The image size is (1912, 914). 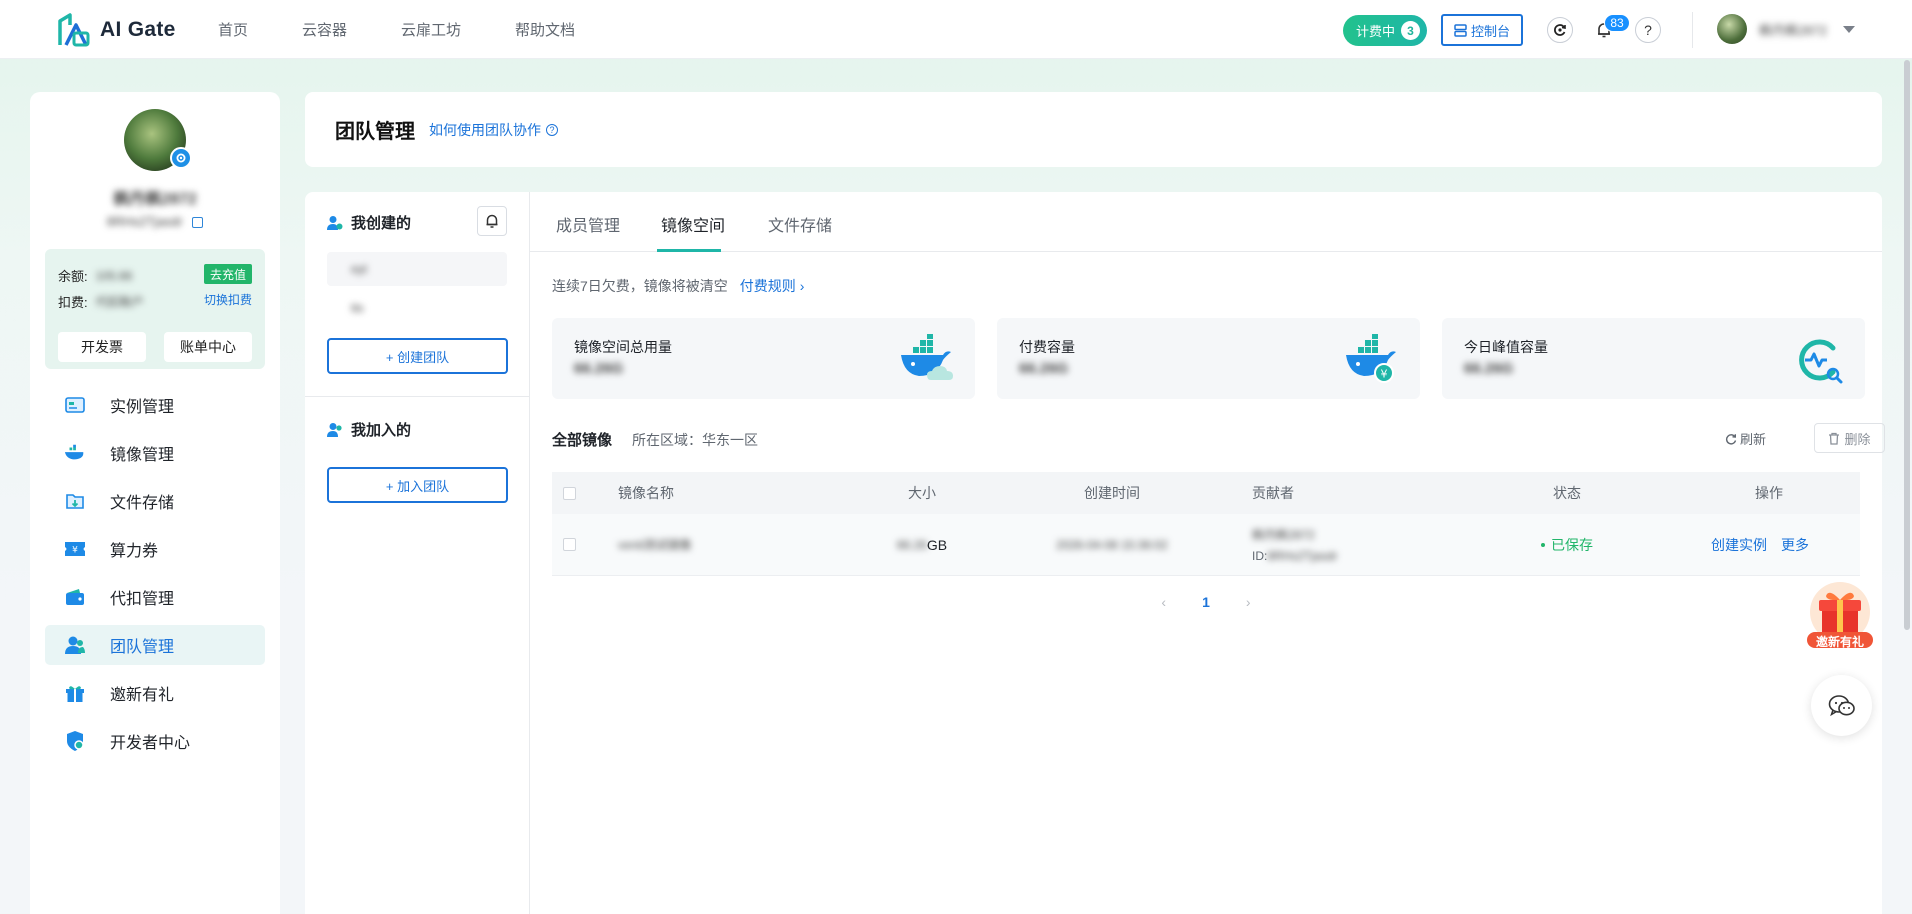 I want to click on tab-members: 成员管理, so click(x=588, y=232).